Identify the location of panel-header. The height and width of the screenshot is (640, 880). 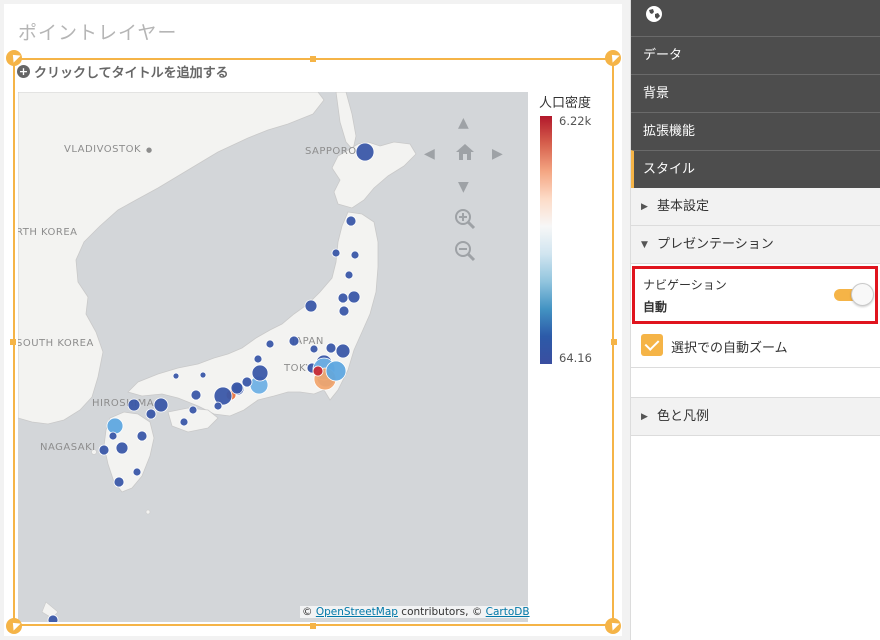
(755, 18).